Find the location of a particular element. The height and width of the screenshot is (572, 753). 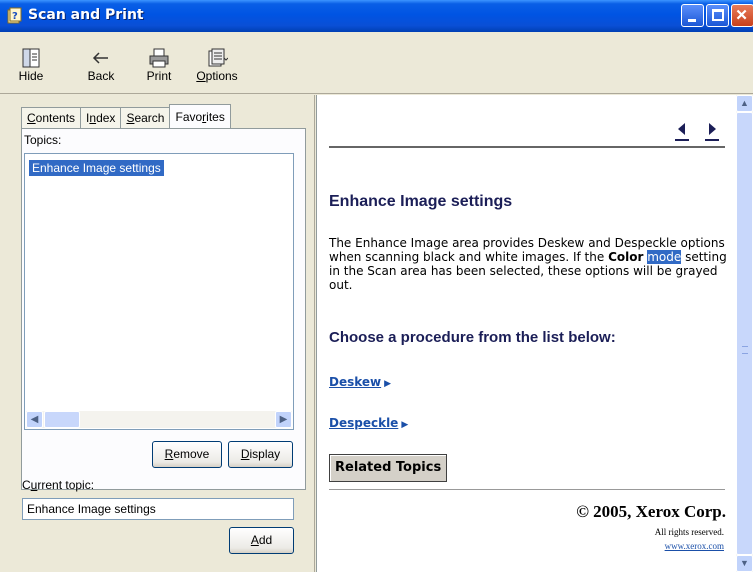

options-rest: ptions is located at coordinates (221, 76).